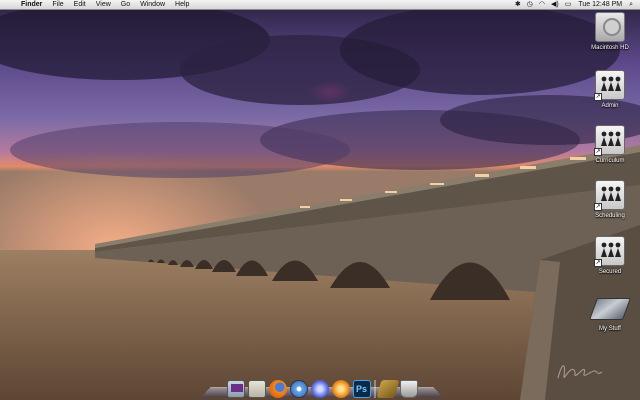 This screenshot has height=400, width=640. Describe the element at coordinates (600, 5) in the screenshot. I see `menubar-clock: Tue 12:48 PM` at that location.